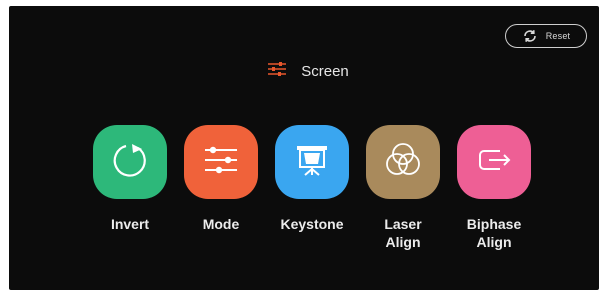  Describe the element at coordinates (325, 71) in the screenshot. I see `page-title: Screen` at that location.